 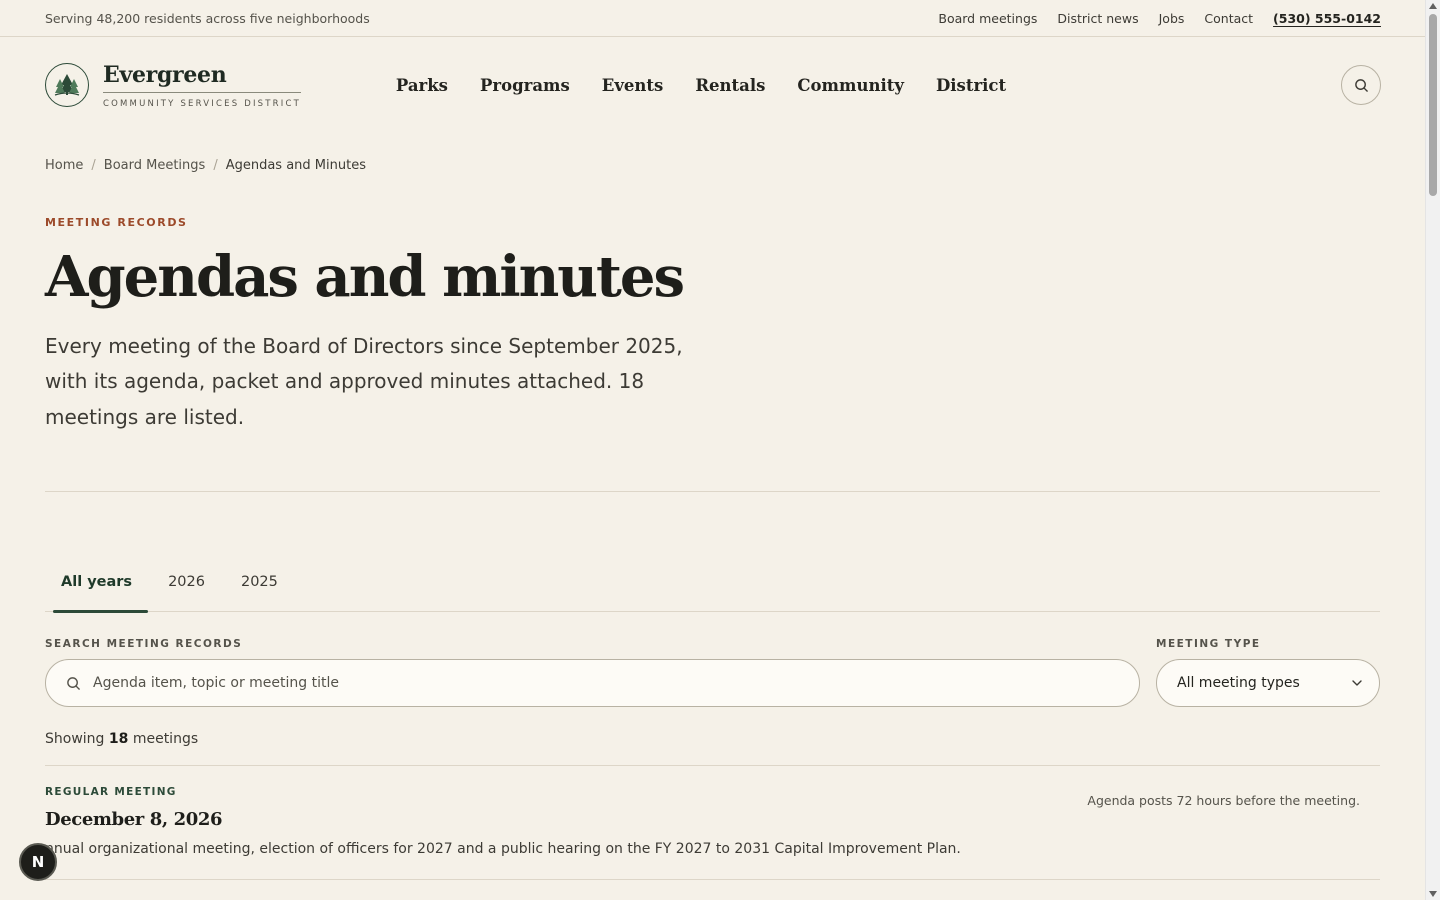 I want to click on brand-logo-link: Evergreen COMMUNITY SERVICES DISTRICT, so click(x=173, y=85).